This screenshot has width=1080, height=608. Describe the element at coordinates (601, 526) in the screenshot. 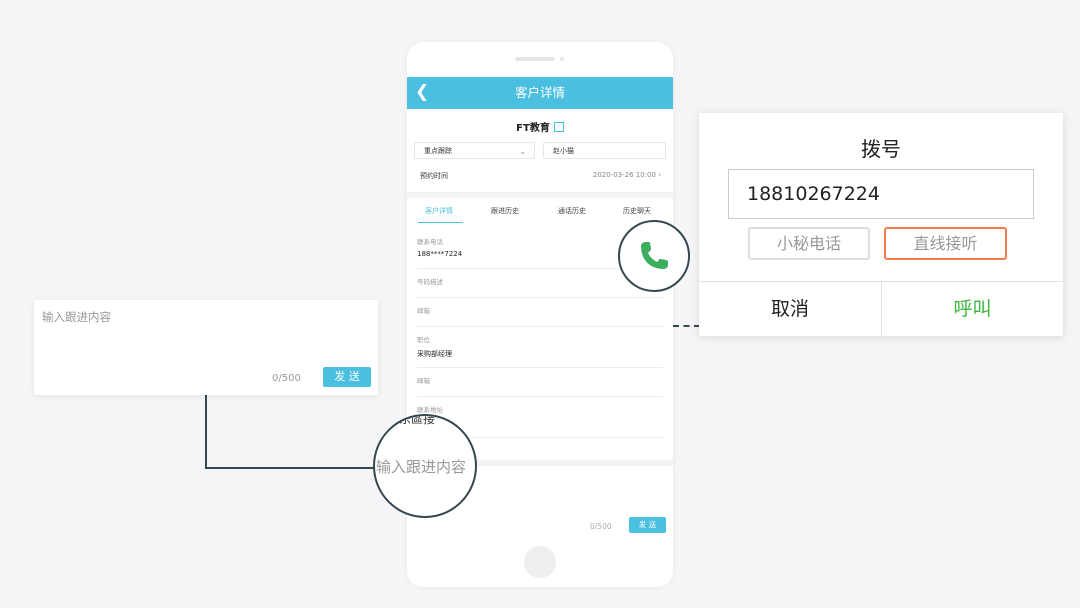

I see `followup-counter-small: 0/500` at that location.